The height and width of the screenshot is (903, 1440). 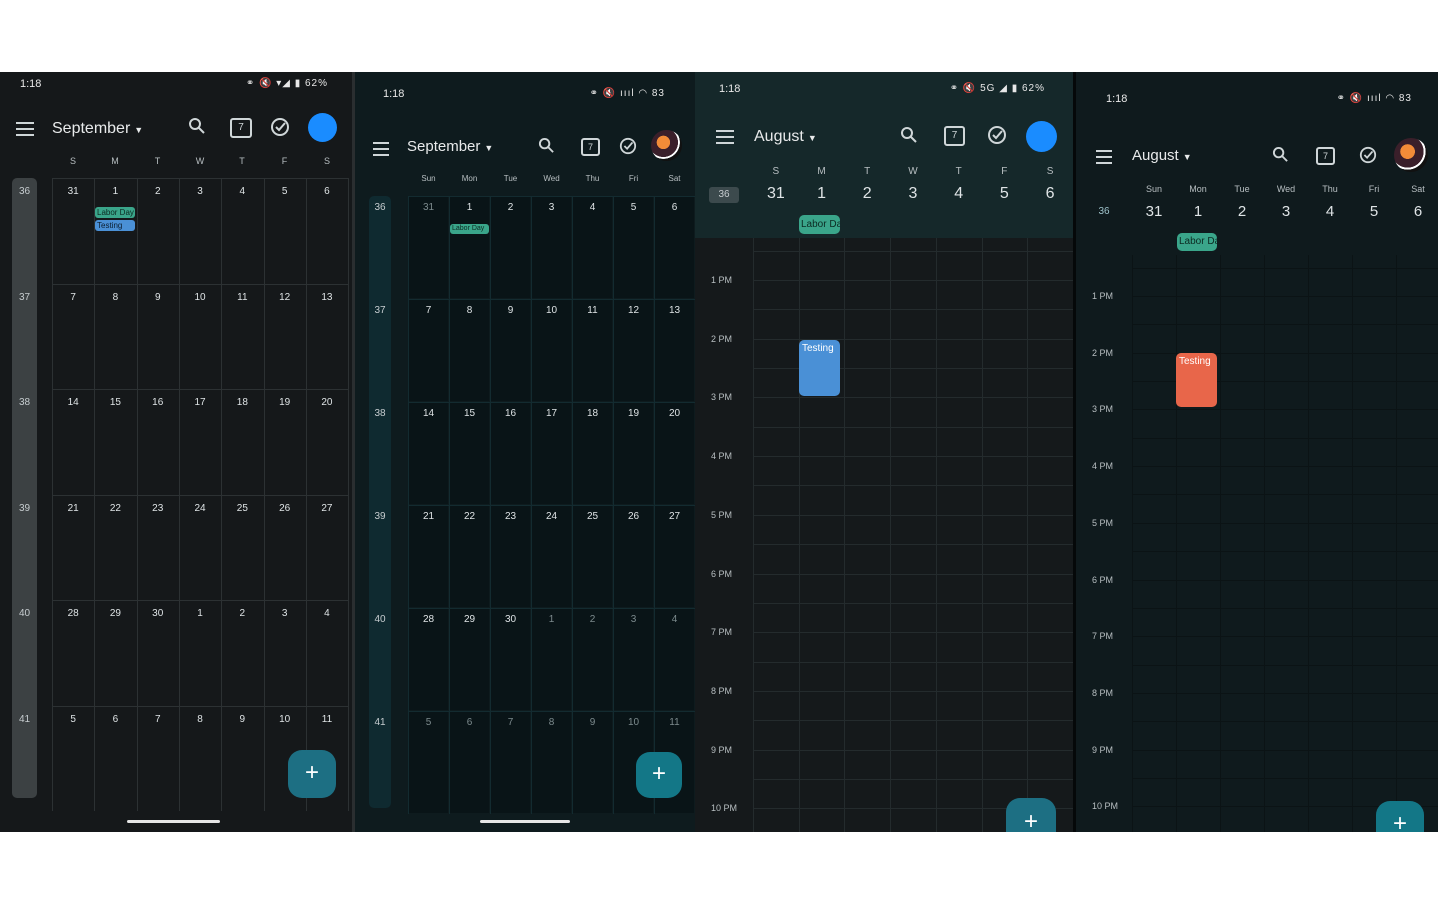 What do you see at coordinates (674, 310) in the screenshot?
I see `day-number: 13` at bounding box center [674, 310].